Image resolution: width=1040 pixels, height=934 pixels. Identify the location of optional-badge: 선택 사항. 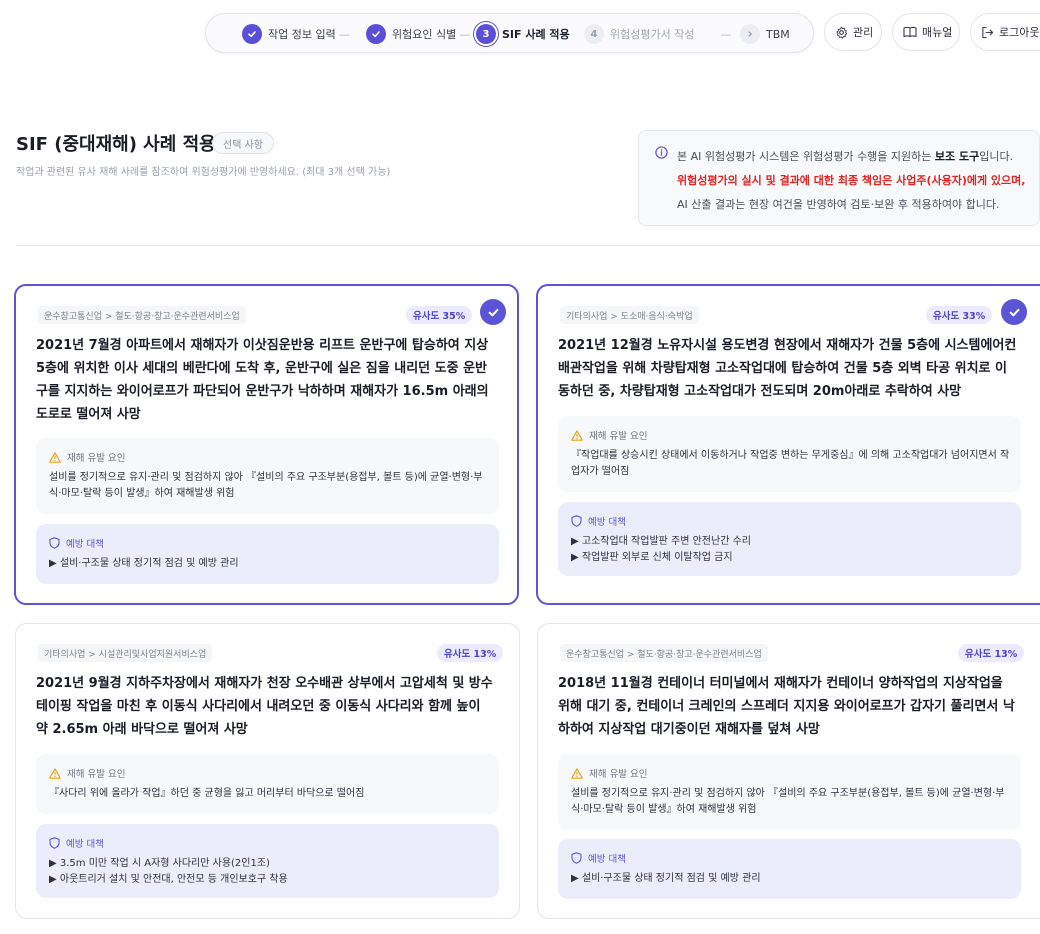
(243, 143).